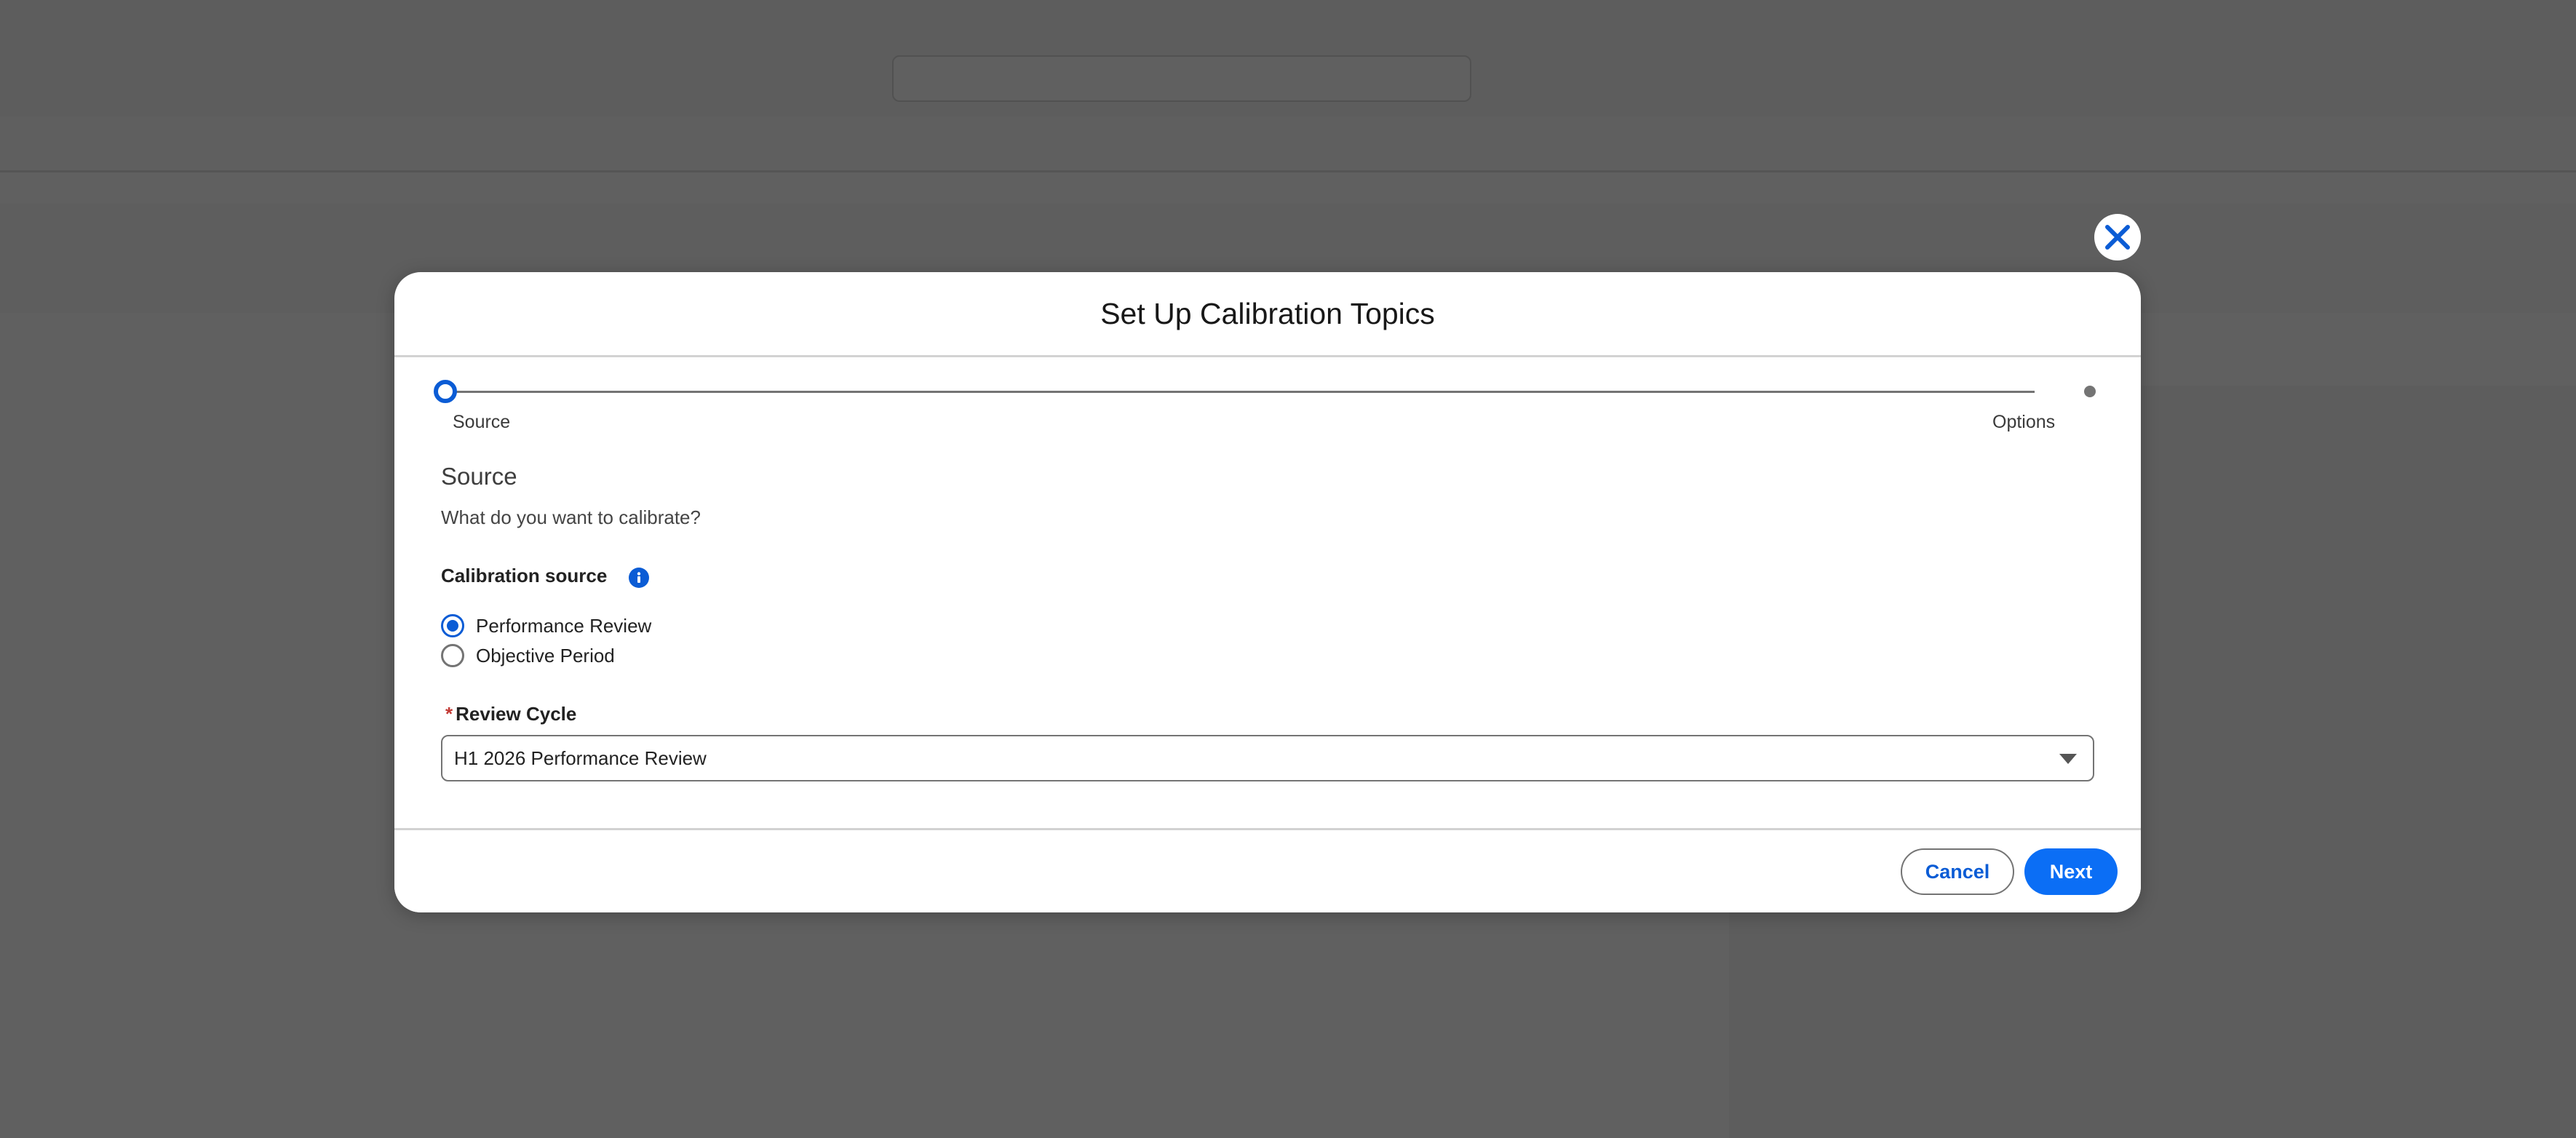  I want to click on info-glyph, so click(639, 578).